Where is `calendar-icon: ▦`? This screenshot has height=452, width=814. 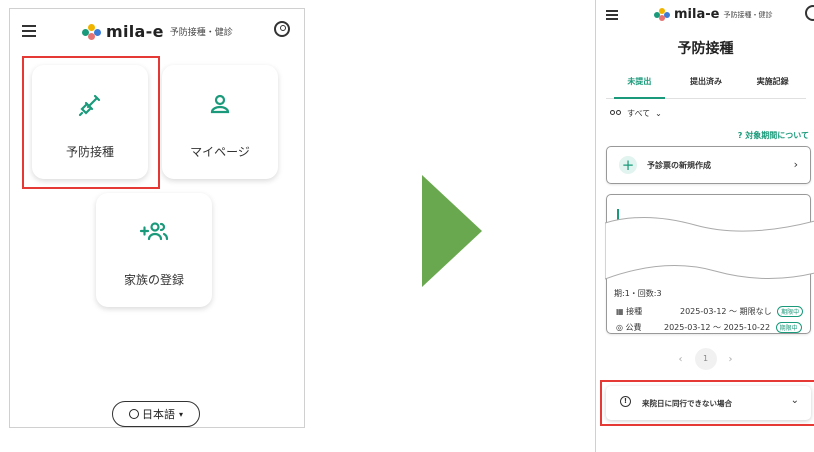 calendar-icon: ▦ is located at coordinates (620, 311).